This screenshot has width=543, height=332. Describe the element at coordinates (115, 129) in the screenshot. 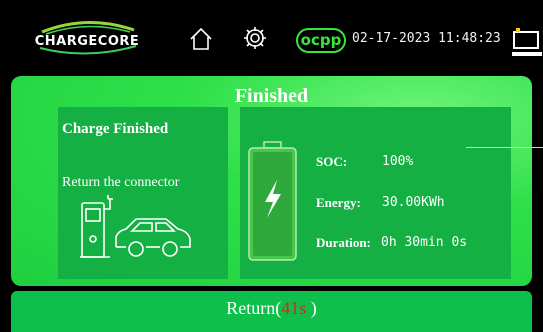

I see `status-title: Charge Finished` at that location.